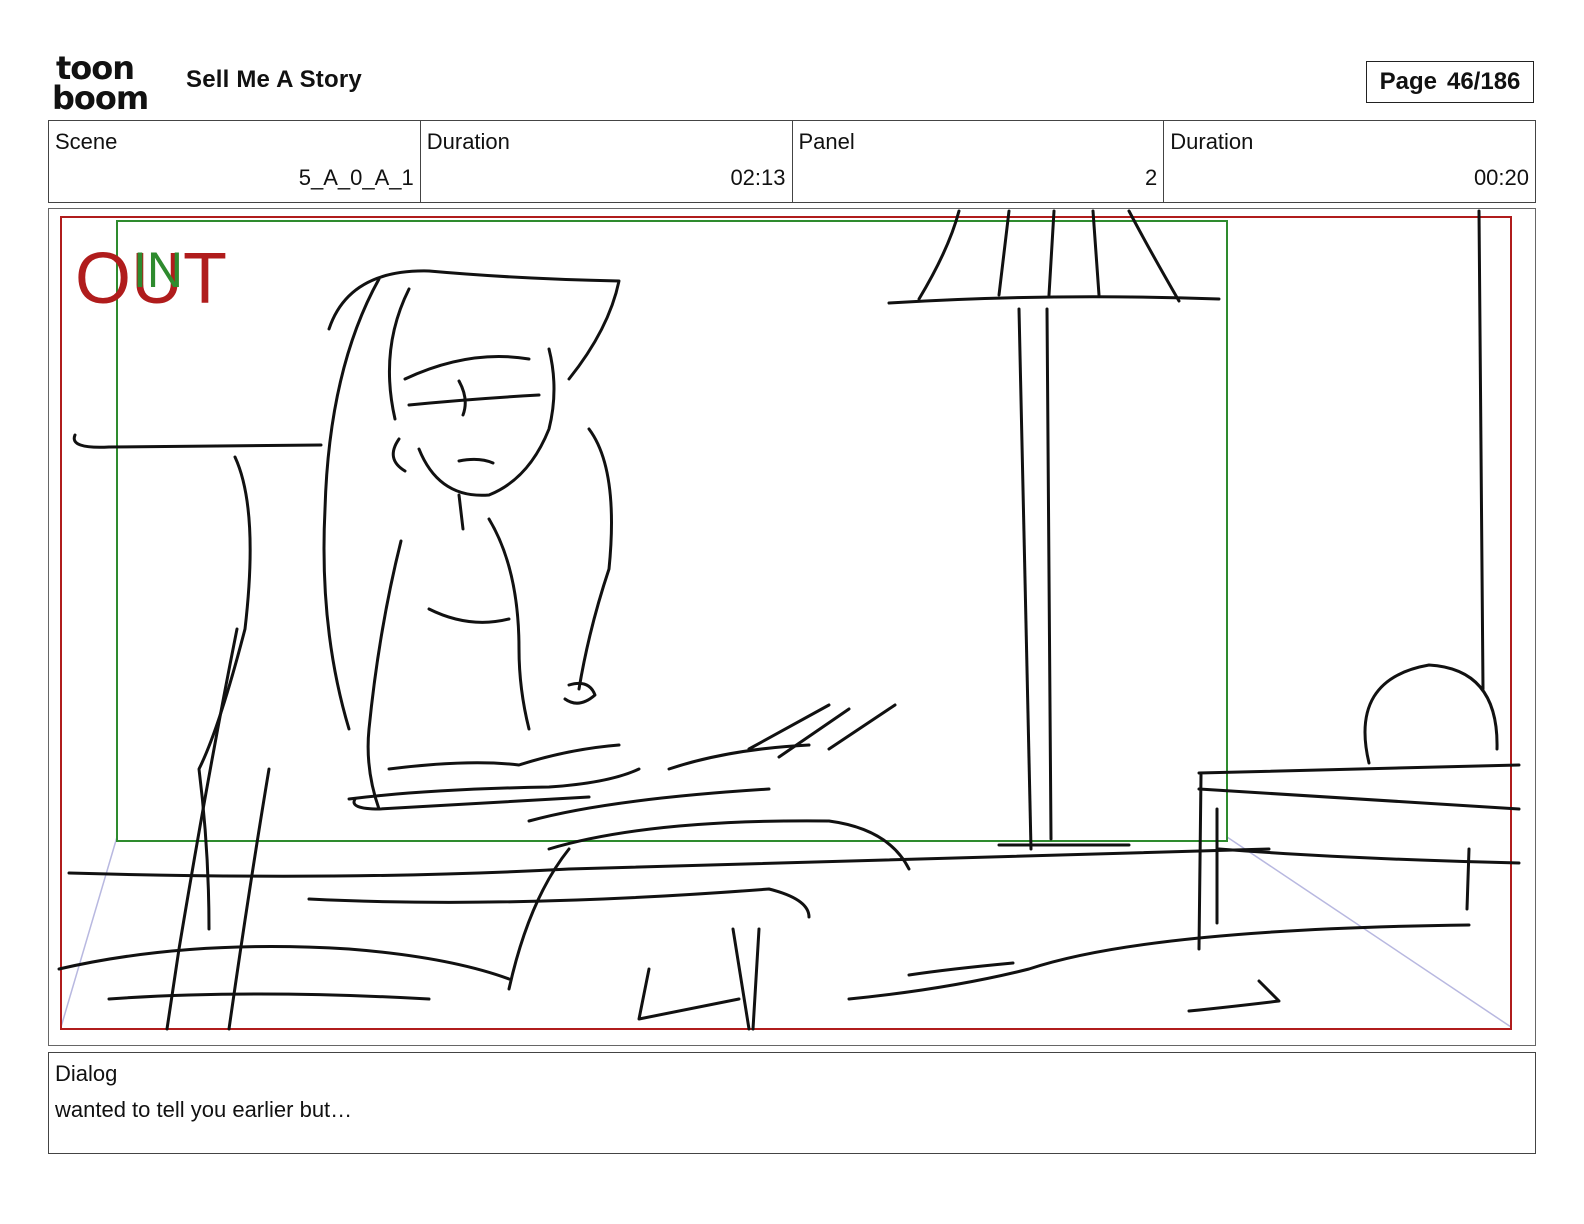  I want to click on lamp-shade-right-stroke, so click(1154, 256).